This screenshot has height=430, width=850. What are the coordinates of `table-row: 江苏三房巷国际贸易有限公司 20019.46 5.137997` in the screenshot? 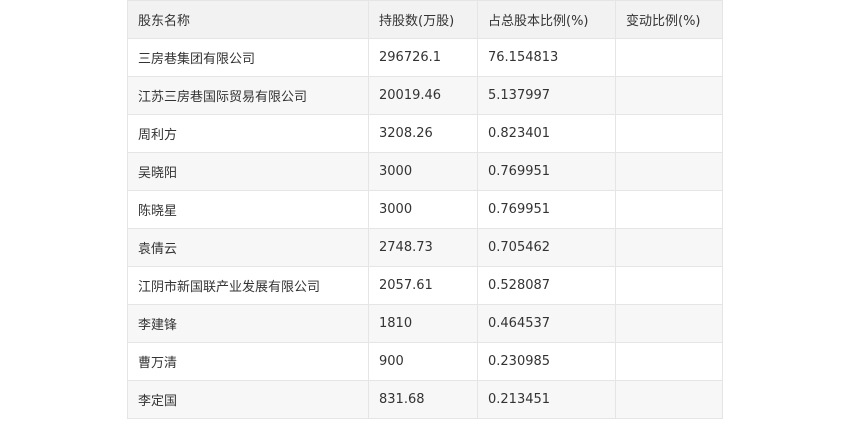 It's located at (425, 95).